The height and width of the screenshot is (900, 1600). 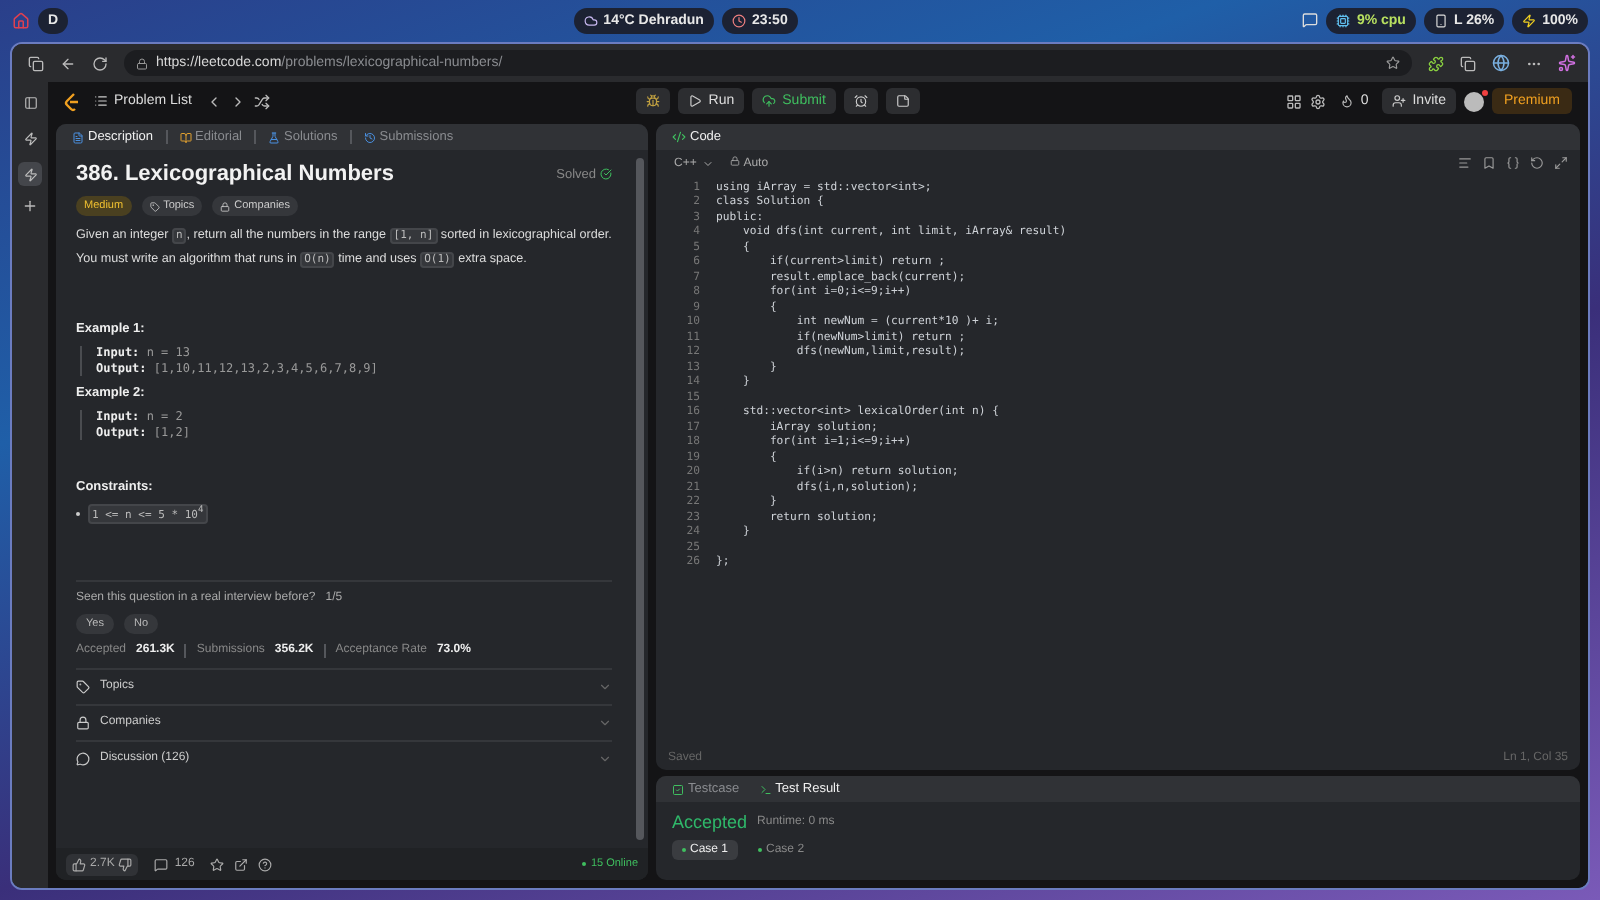 I want to click on caret-icon, so click(x=708, y=163).